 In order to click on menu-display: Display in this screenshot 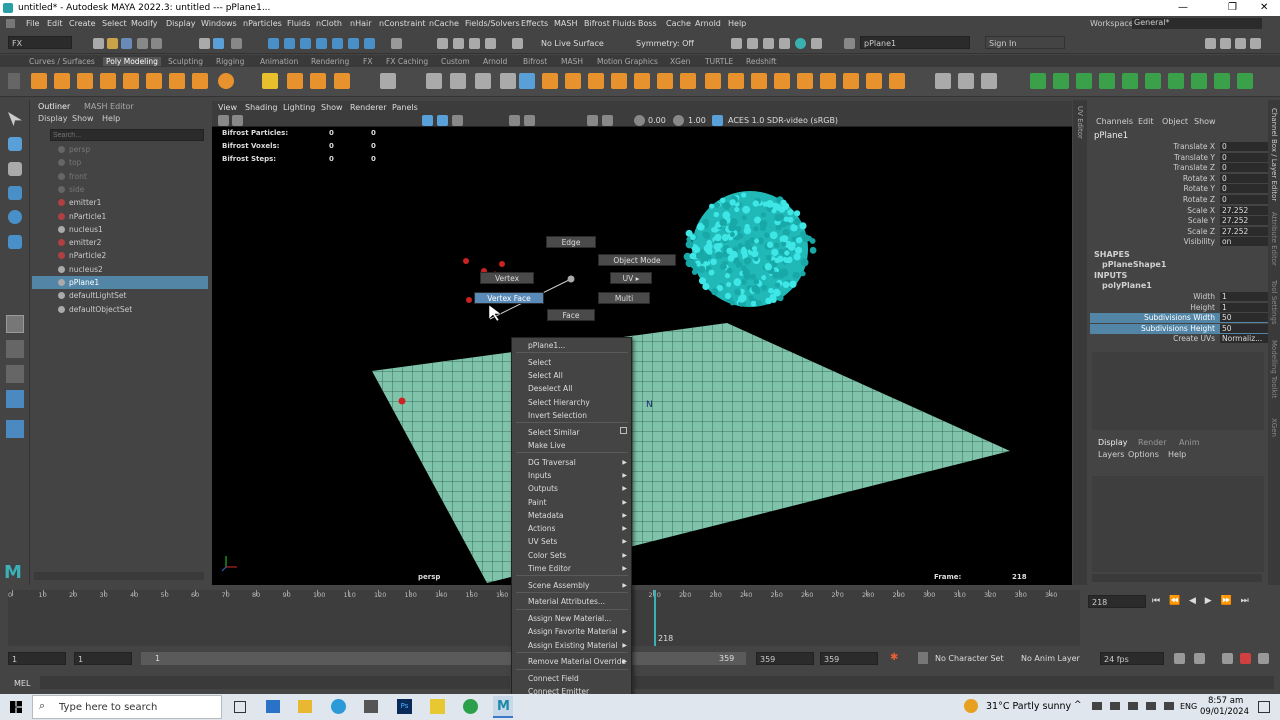, I will do `click(181, 23)`.